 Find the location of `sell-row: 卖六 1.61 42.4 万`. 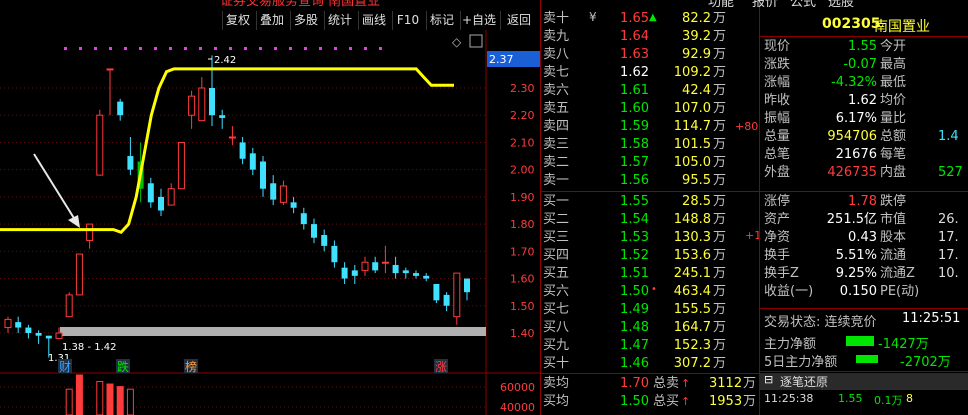

sell-row: 卖六 1.61 42.4 万 is located at coordinates (650, 91).